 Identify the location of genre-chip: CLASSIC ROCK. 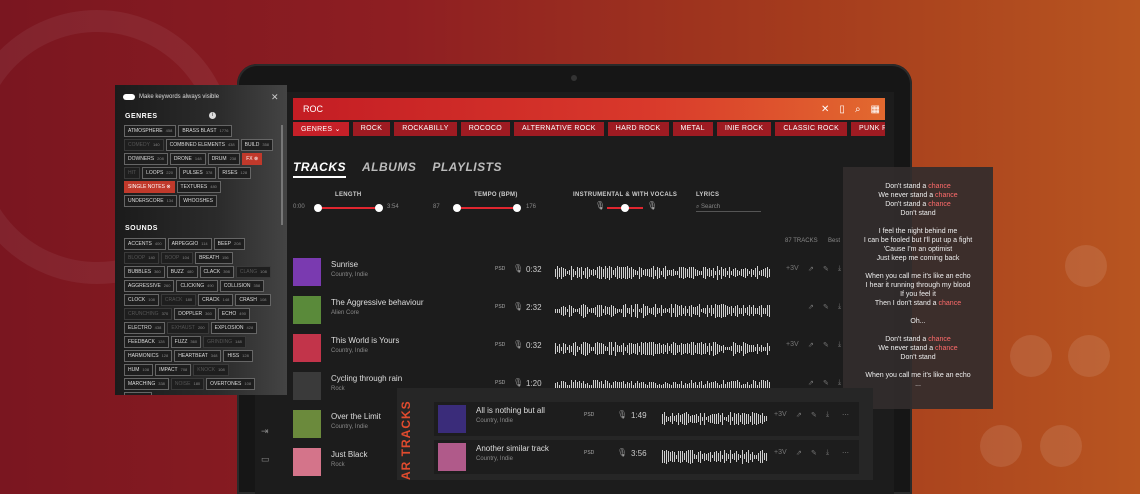
(811, 129).